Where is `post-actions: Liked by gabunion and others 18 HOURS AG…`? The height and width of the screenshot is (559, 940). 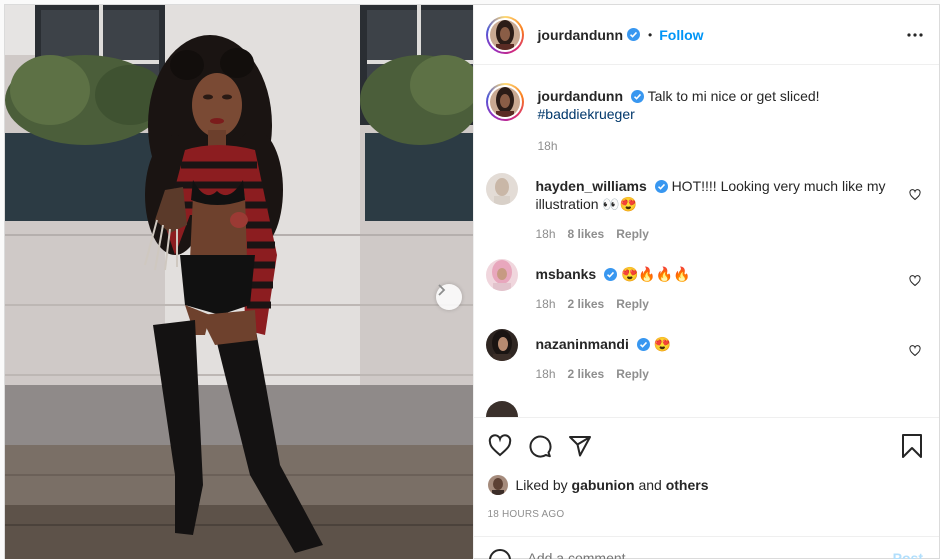
post-actions: Liked by gabunion and others 18 HOURS AG… is located at coordinates (706, 468).